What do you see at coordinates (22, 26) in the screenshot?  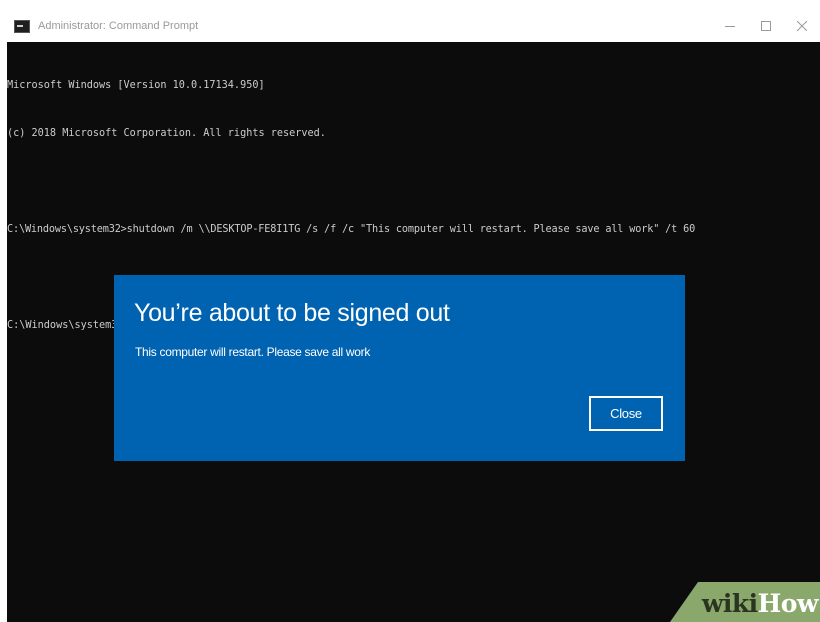 I see `cmd-icon` at bounding box center [22, 26].